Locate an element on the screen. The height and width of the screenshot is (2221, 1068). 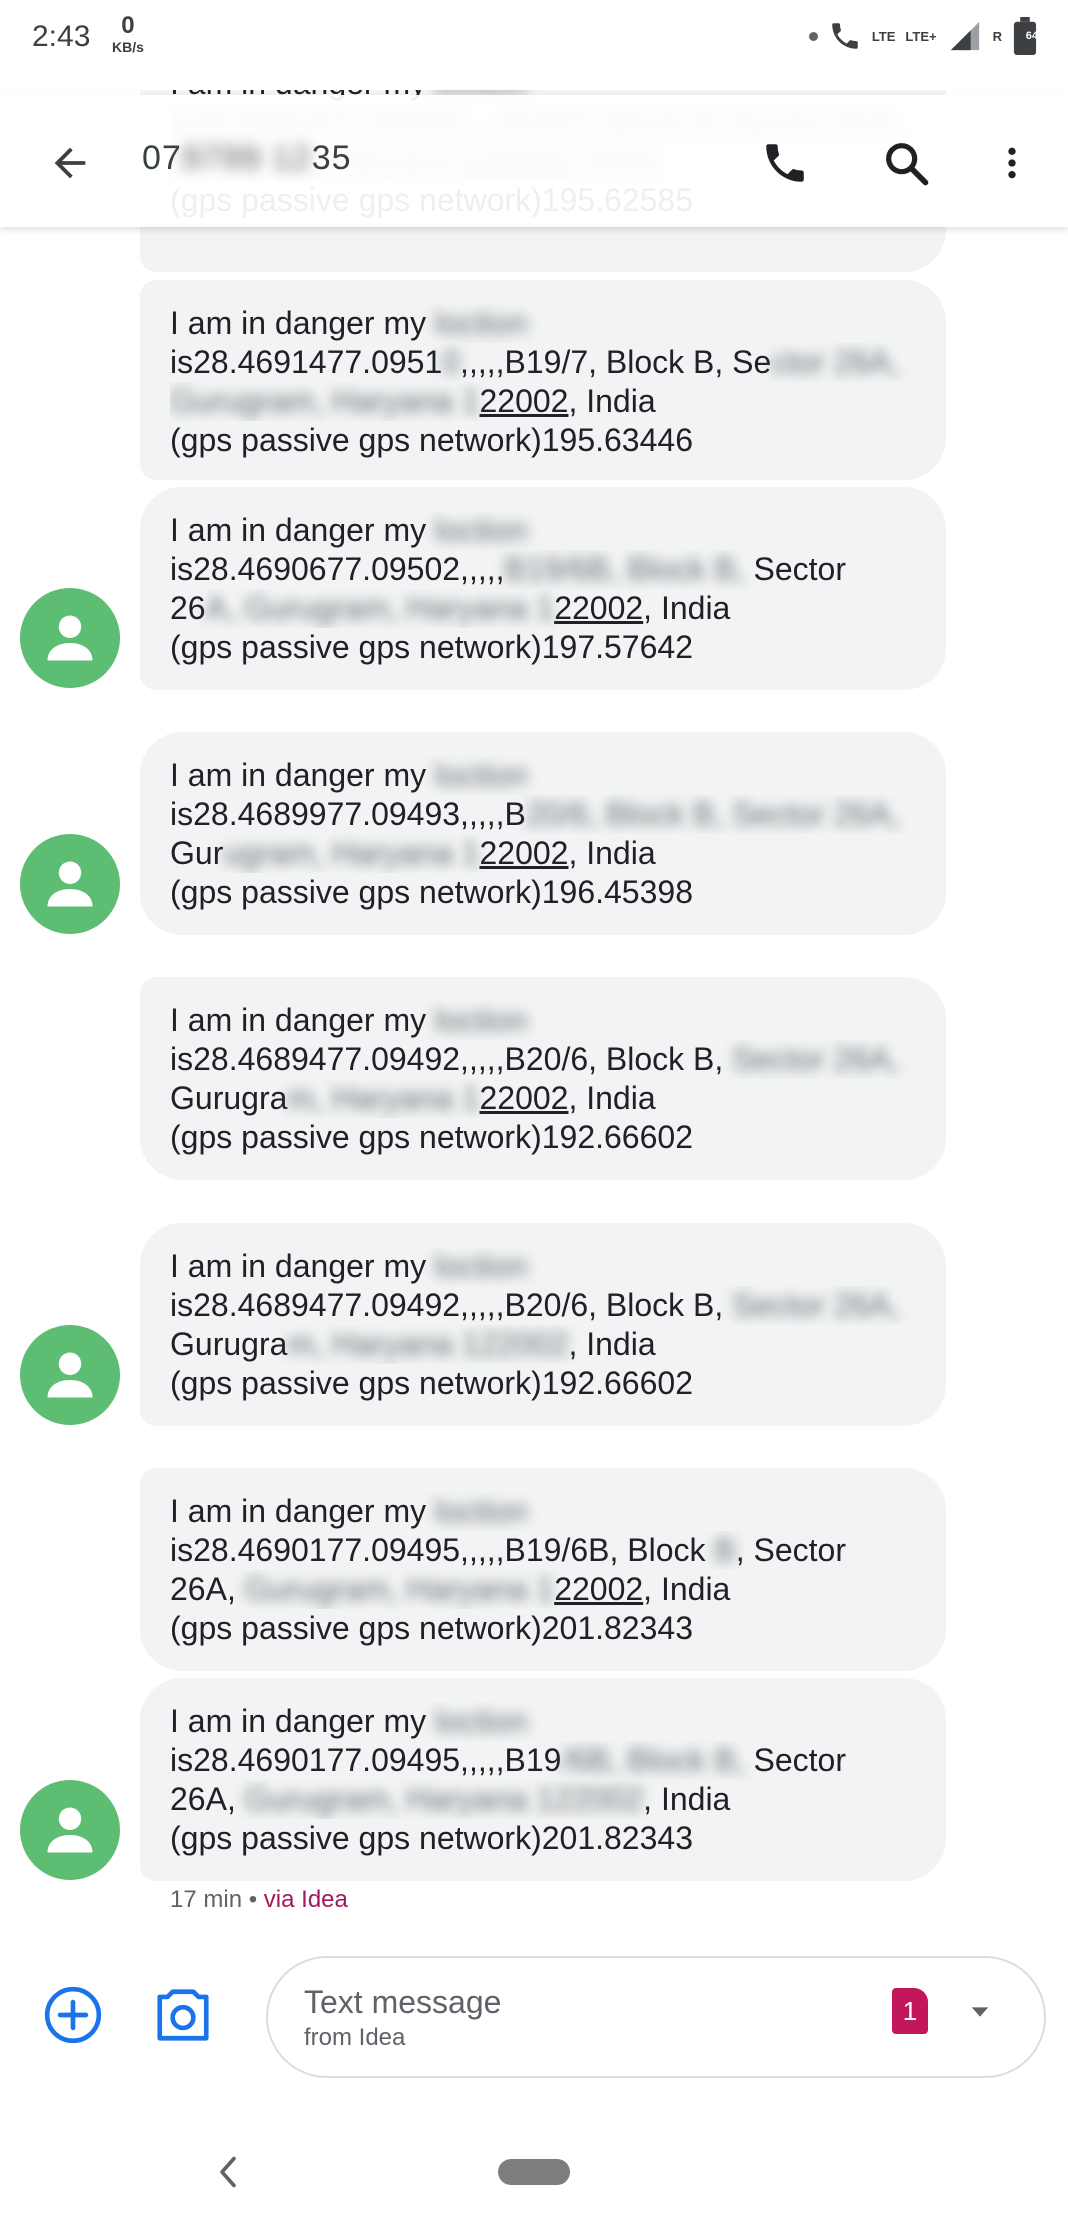
more-options-button is located at coordinates (1012, 163).